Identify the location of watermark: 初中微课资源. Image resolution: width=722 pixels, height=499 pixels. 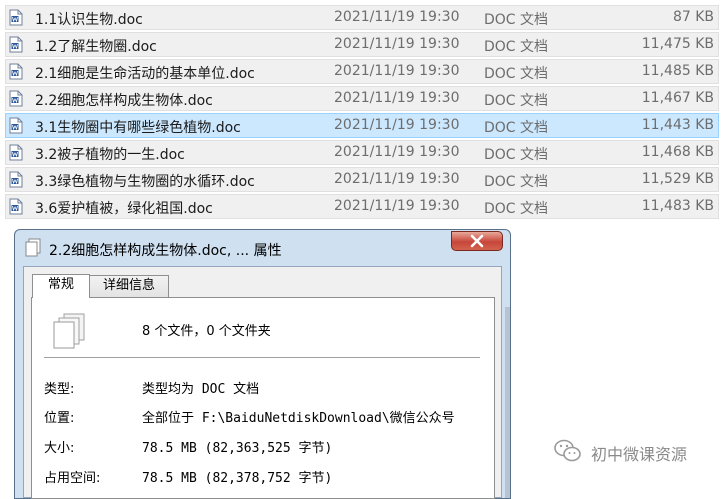
(633, 451).